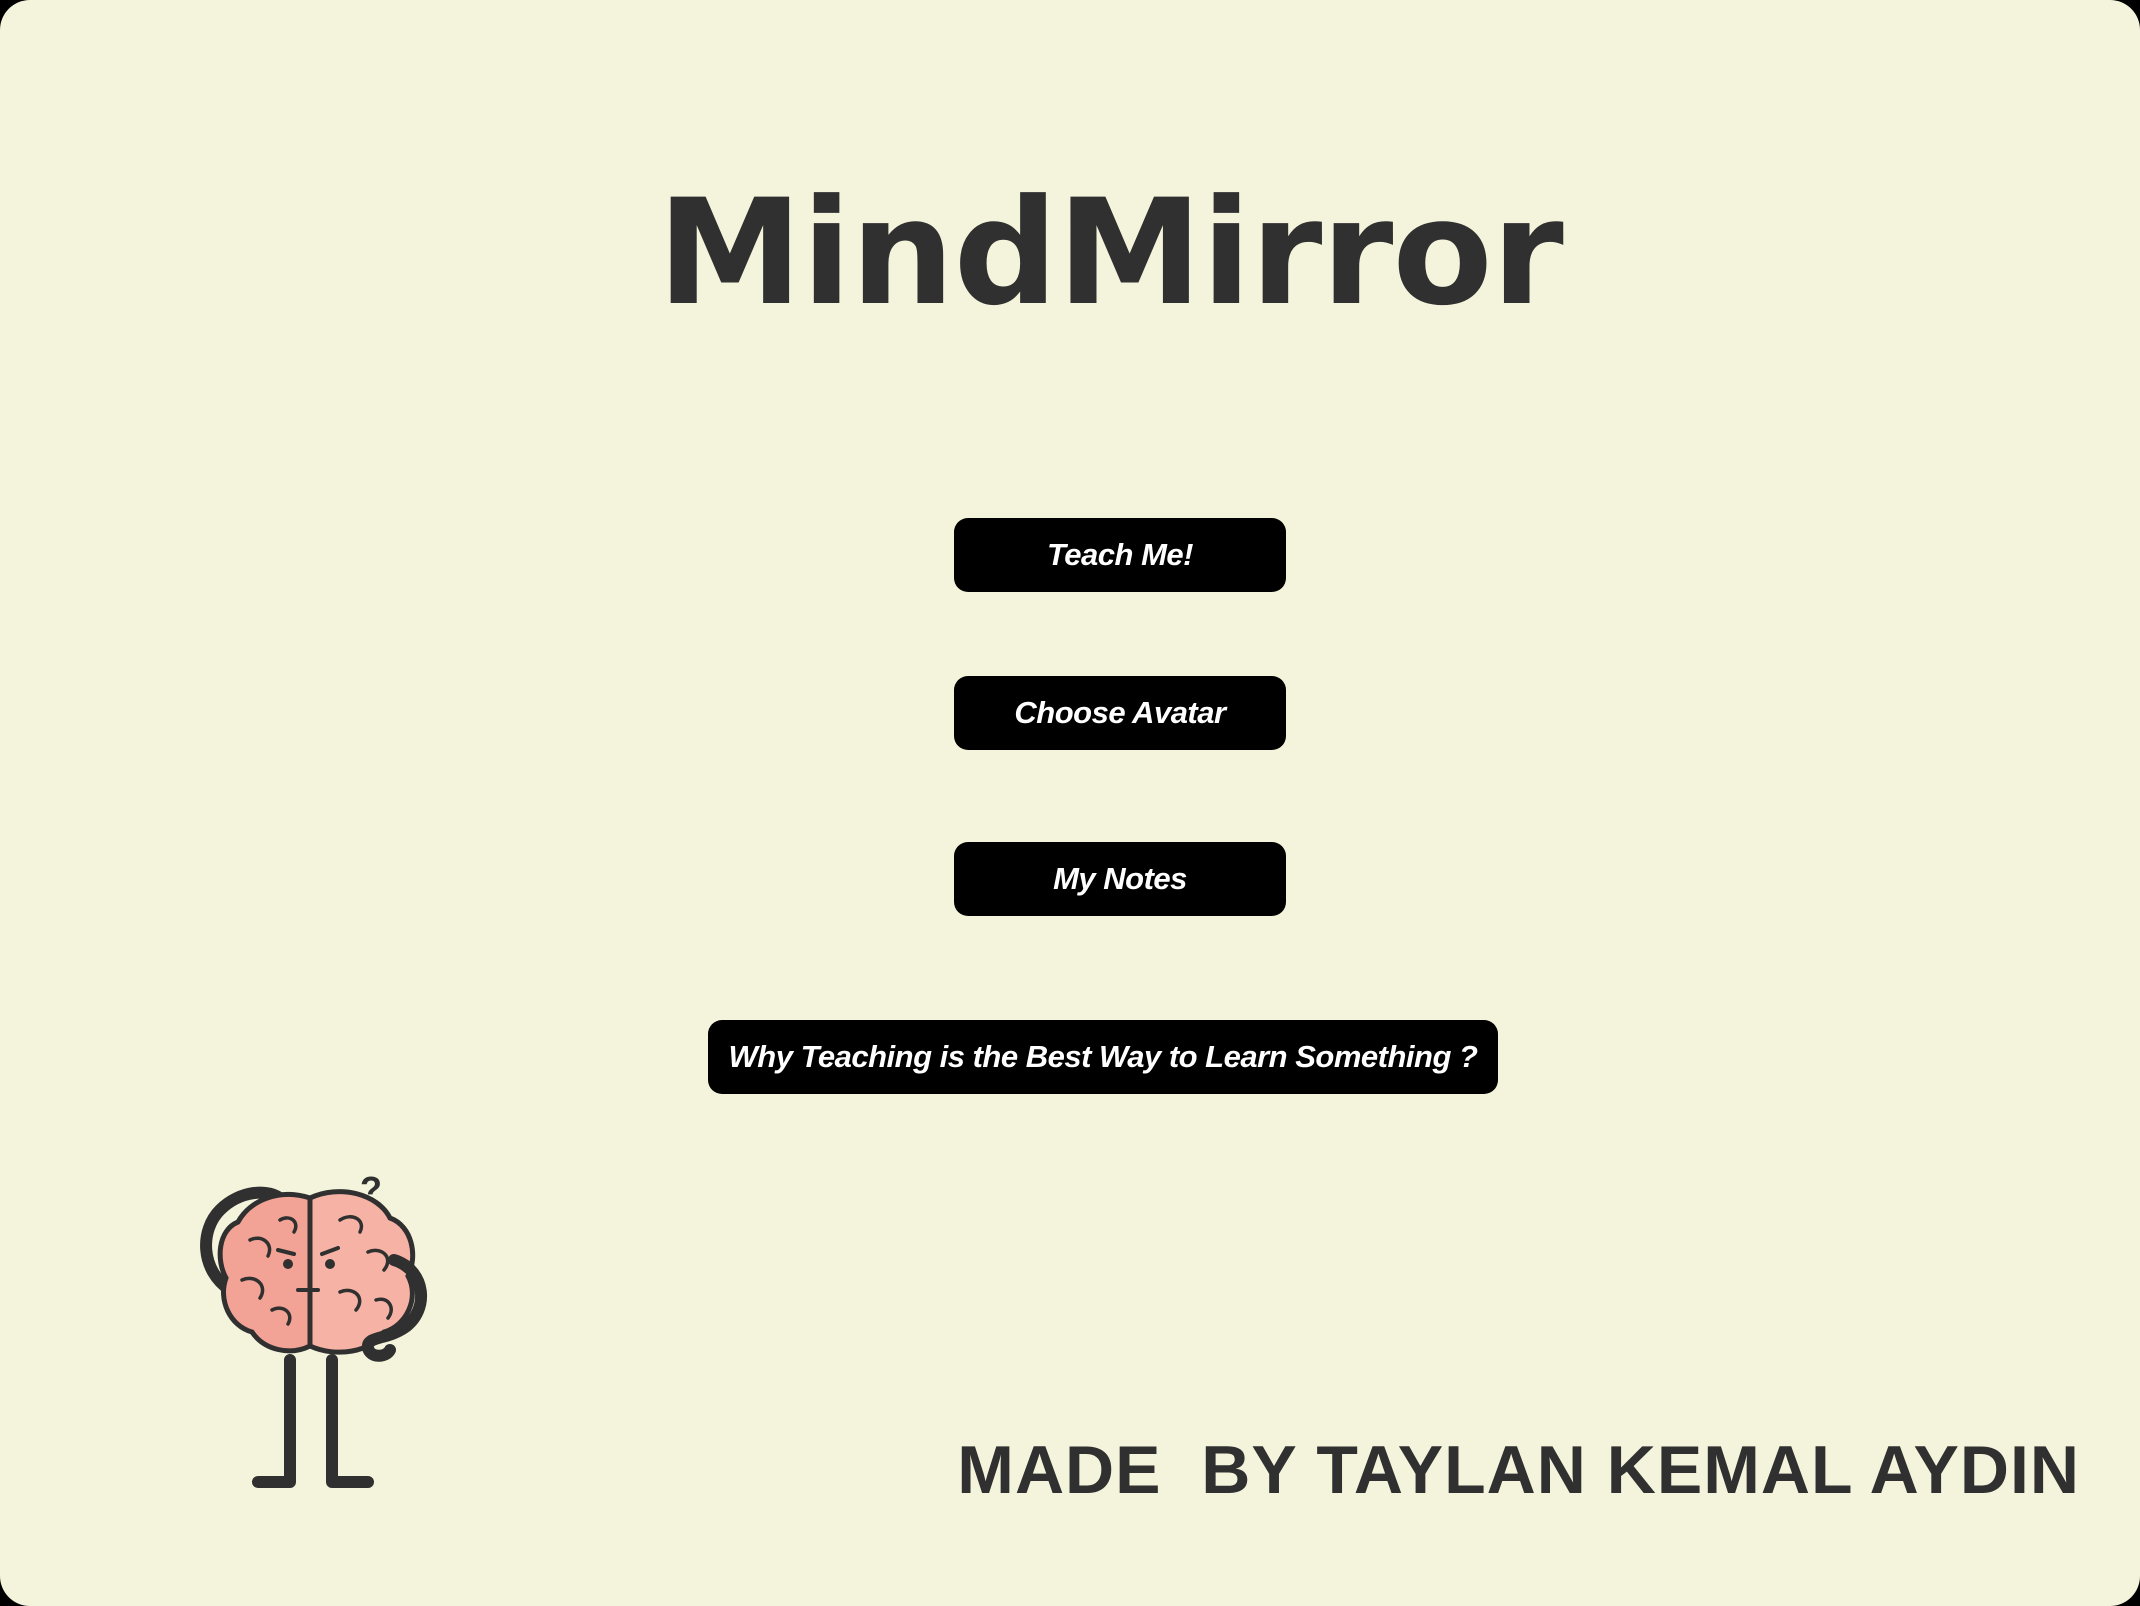 This screenshot has width=2140, height=1606. Describe the element at coordinates (1110, 253) in the screenshot. I see `app-title: MindMirror` at that location.